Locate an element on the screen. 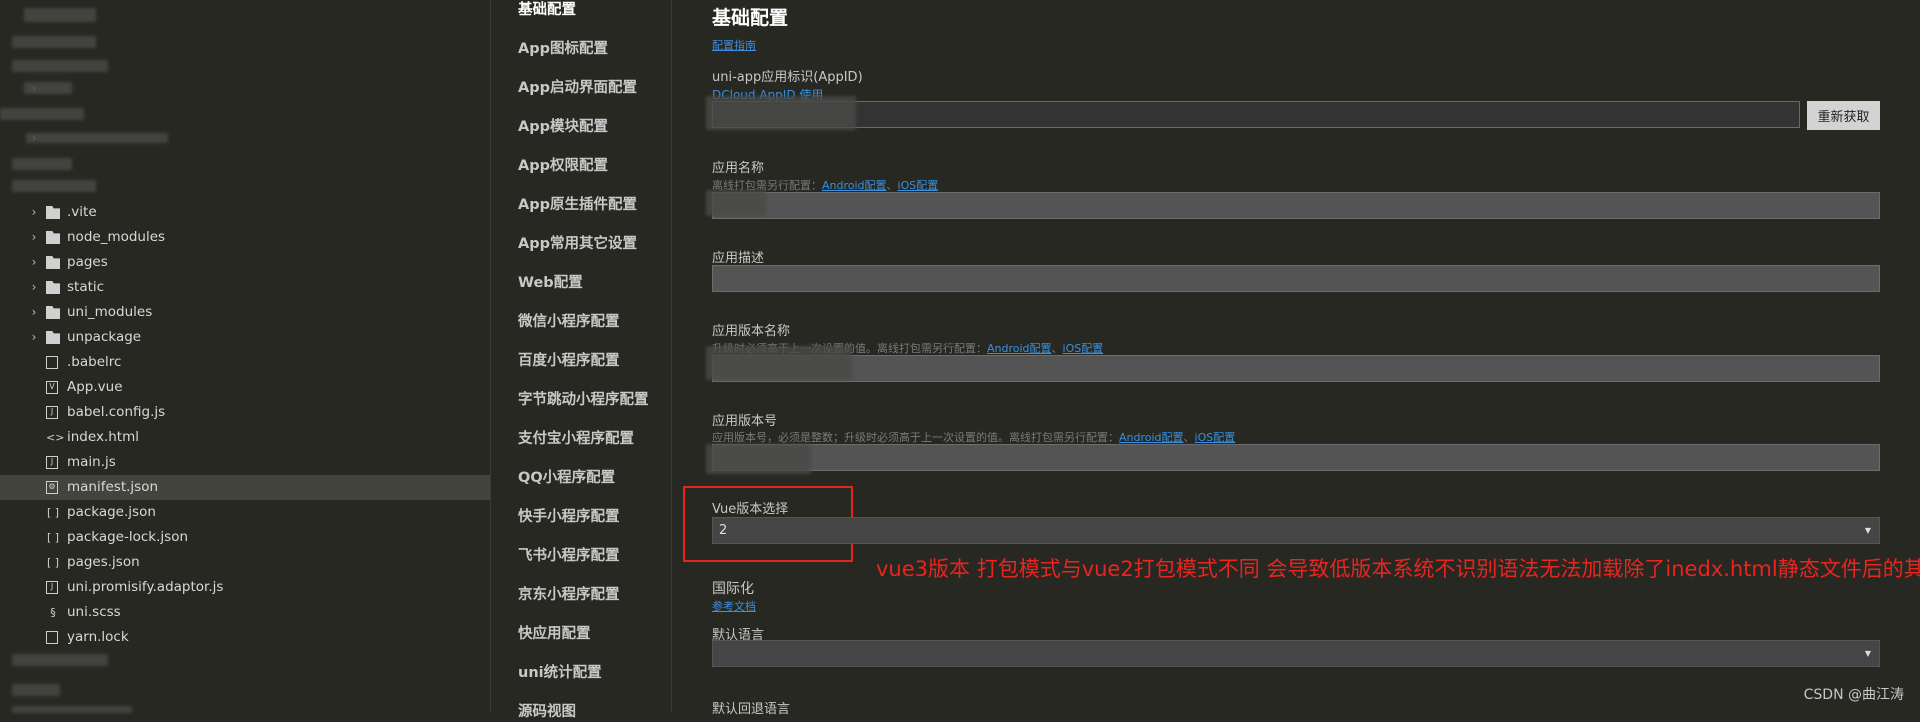 The width and height of the screenshot is (1920, 722). tree-item-index-html: <> index.html is located at coordinates (245, 437).